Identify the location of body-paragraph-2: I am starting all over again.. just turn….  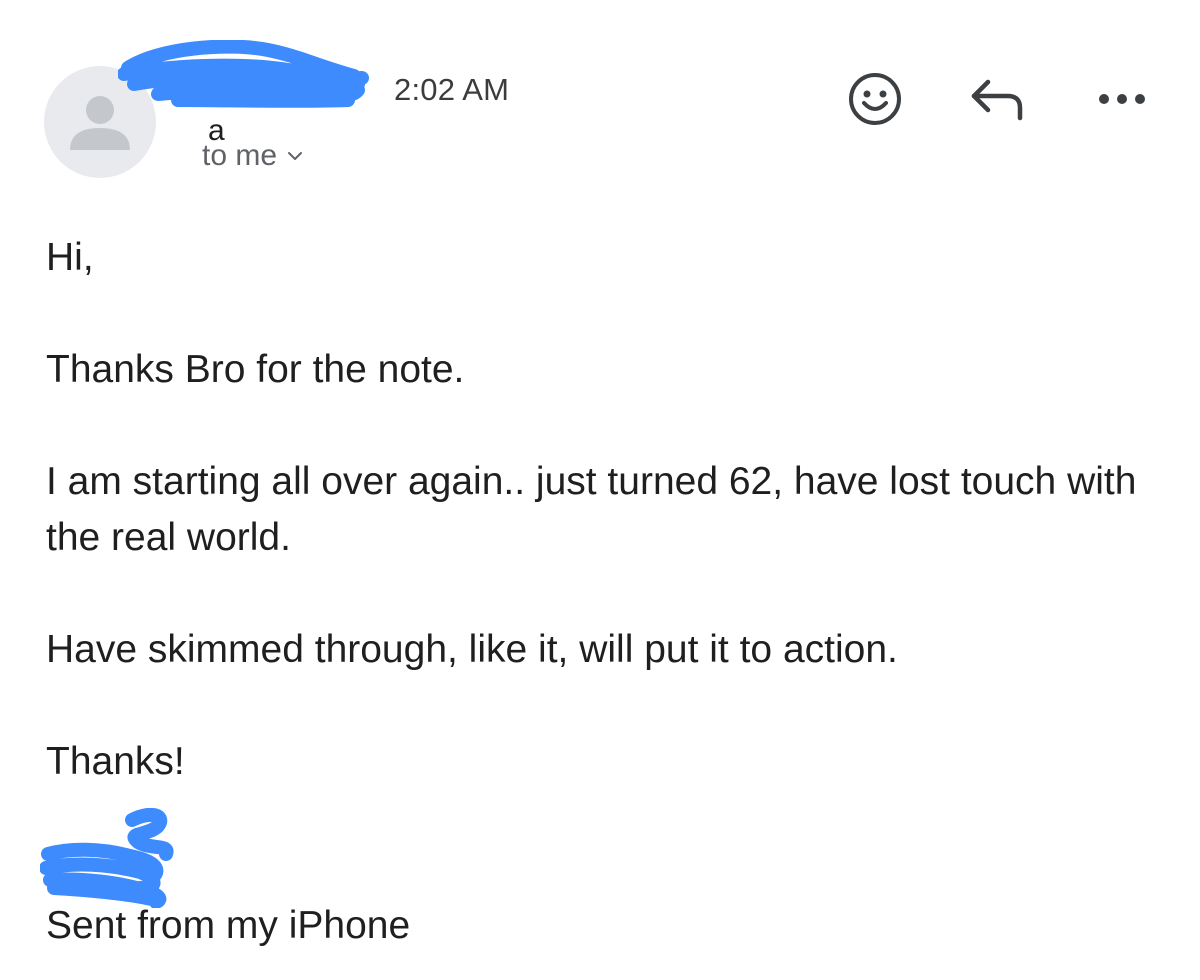
(591, 509).